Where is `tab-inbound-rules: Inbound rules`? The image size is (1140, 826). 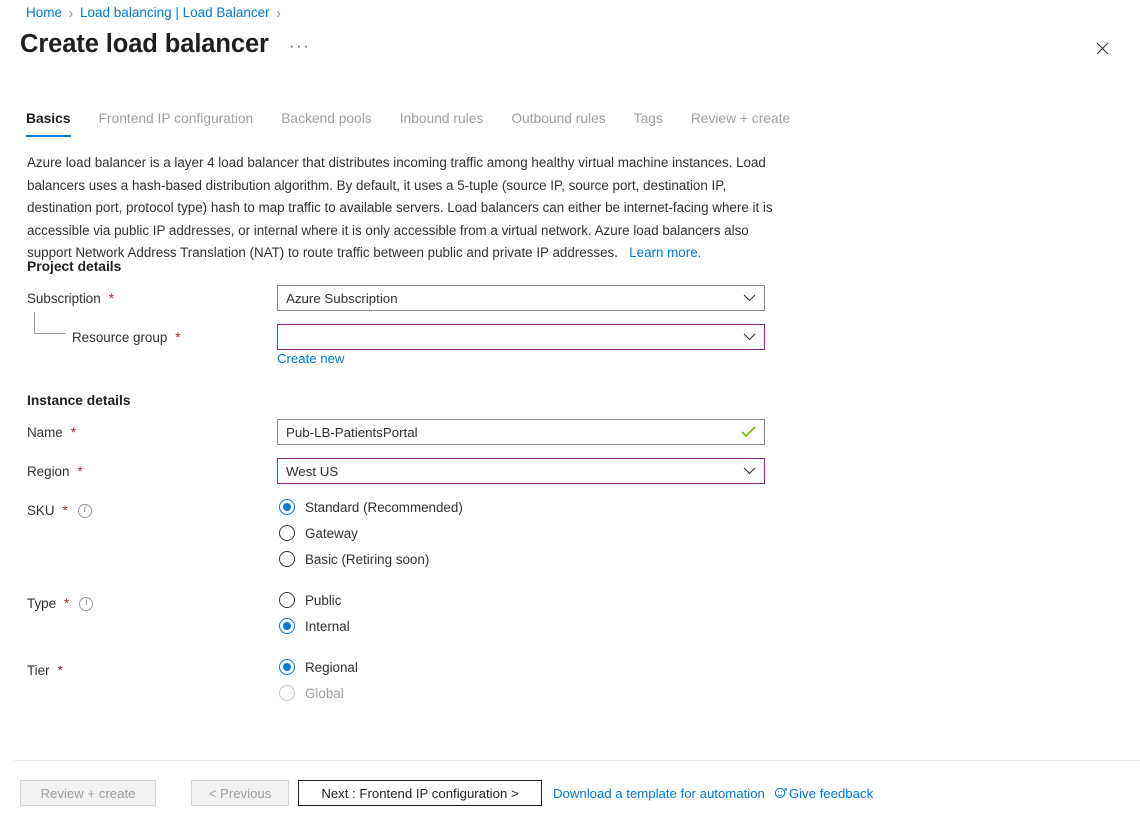
tab-inbound-rules: Inbound rules is located at coordinates (442, 123).